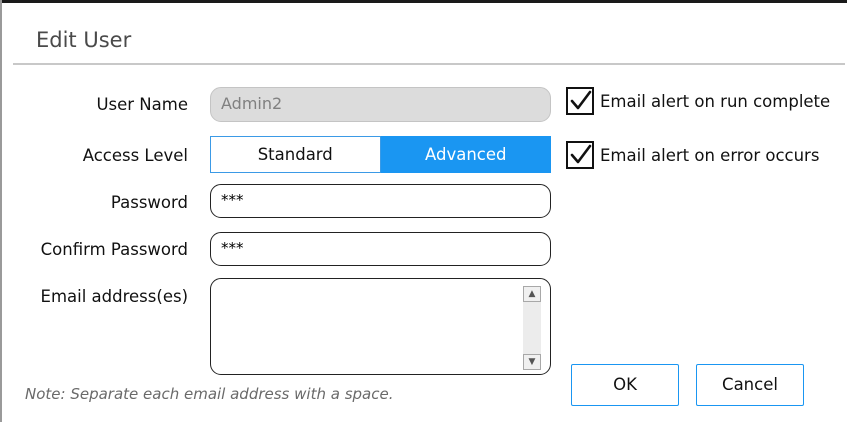 This screenshot has width=847, height=422. What do you see at coordinates (135, 155) in the screenshot?
I see `access-level-label: Access Level` at bounding box center [135, 155].